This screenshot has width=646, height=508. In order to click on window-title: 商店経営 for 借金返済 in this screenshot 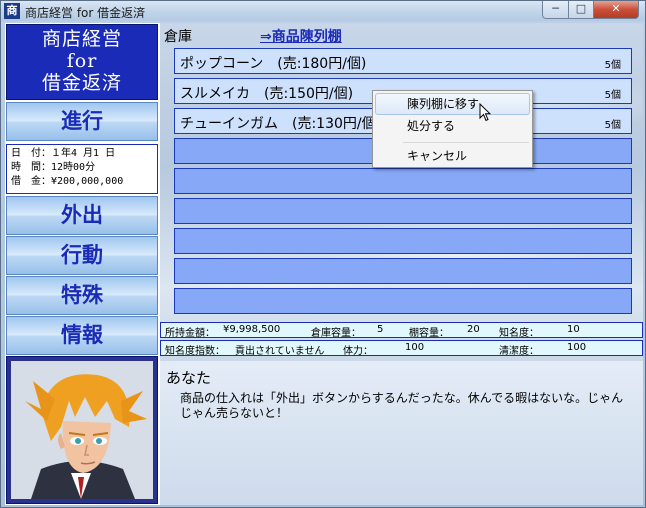, I will do `click(85, 13)`.